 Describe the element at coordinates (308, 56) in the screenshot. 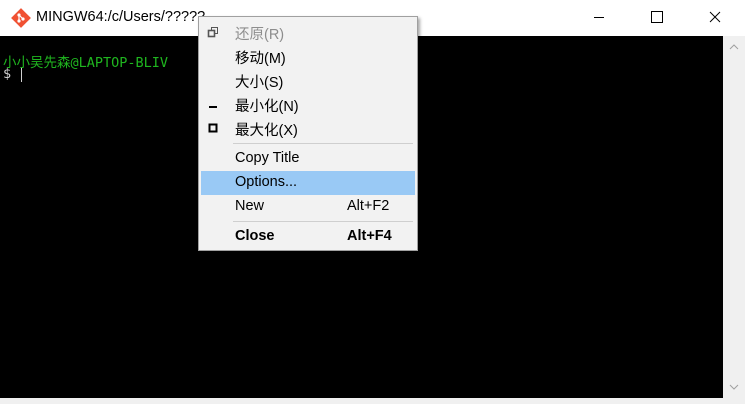

I see `menu-item-move: 移动(M)` at that location.